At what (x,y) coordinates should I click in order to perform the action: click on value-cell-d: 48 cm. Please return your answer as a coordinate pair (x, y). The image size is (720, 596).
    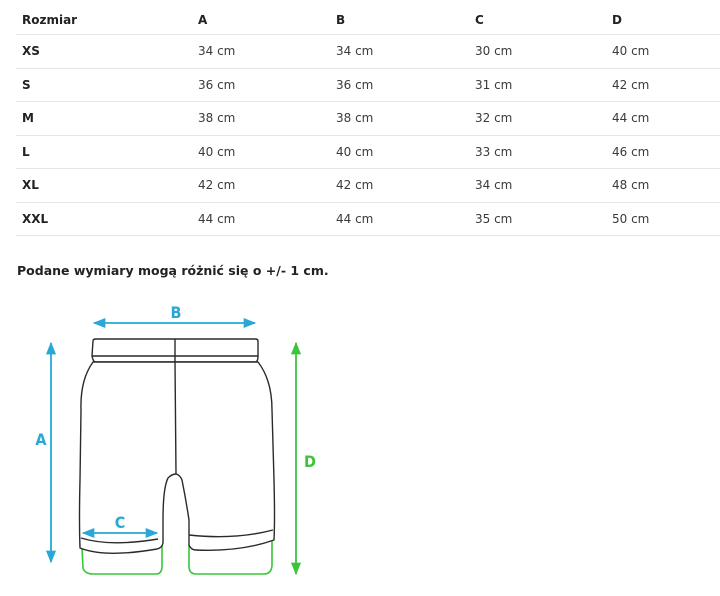
    Looking at the image, I should click on (663, 185).